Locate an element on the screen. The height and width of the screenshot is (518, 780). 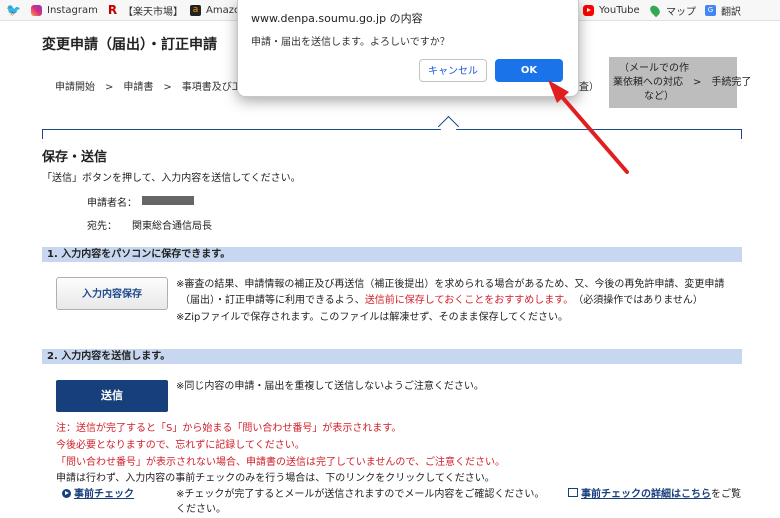
bookmark-maps: マップ is located at coordinates (672, 10).